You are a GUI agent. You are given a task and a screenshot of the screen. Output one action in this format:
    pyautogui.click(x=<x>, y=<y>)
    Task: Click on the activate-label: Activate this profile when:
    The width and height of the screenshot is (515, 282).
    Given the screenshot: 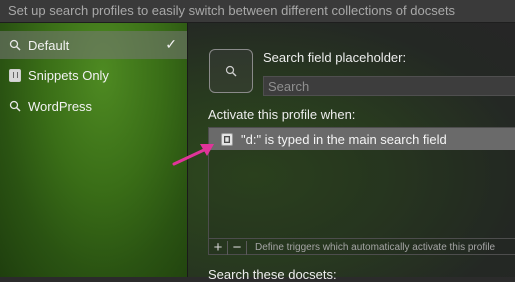 What is the action you would take?
    pyautogui.click(x=282, y=114)
    